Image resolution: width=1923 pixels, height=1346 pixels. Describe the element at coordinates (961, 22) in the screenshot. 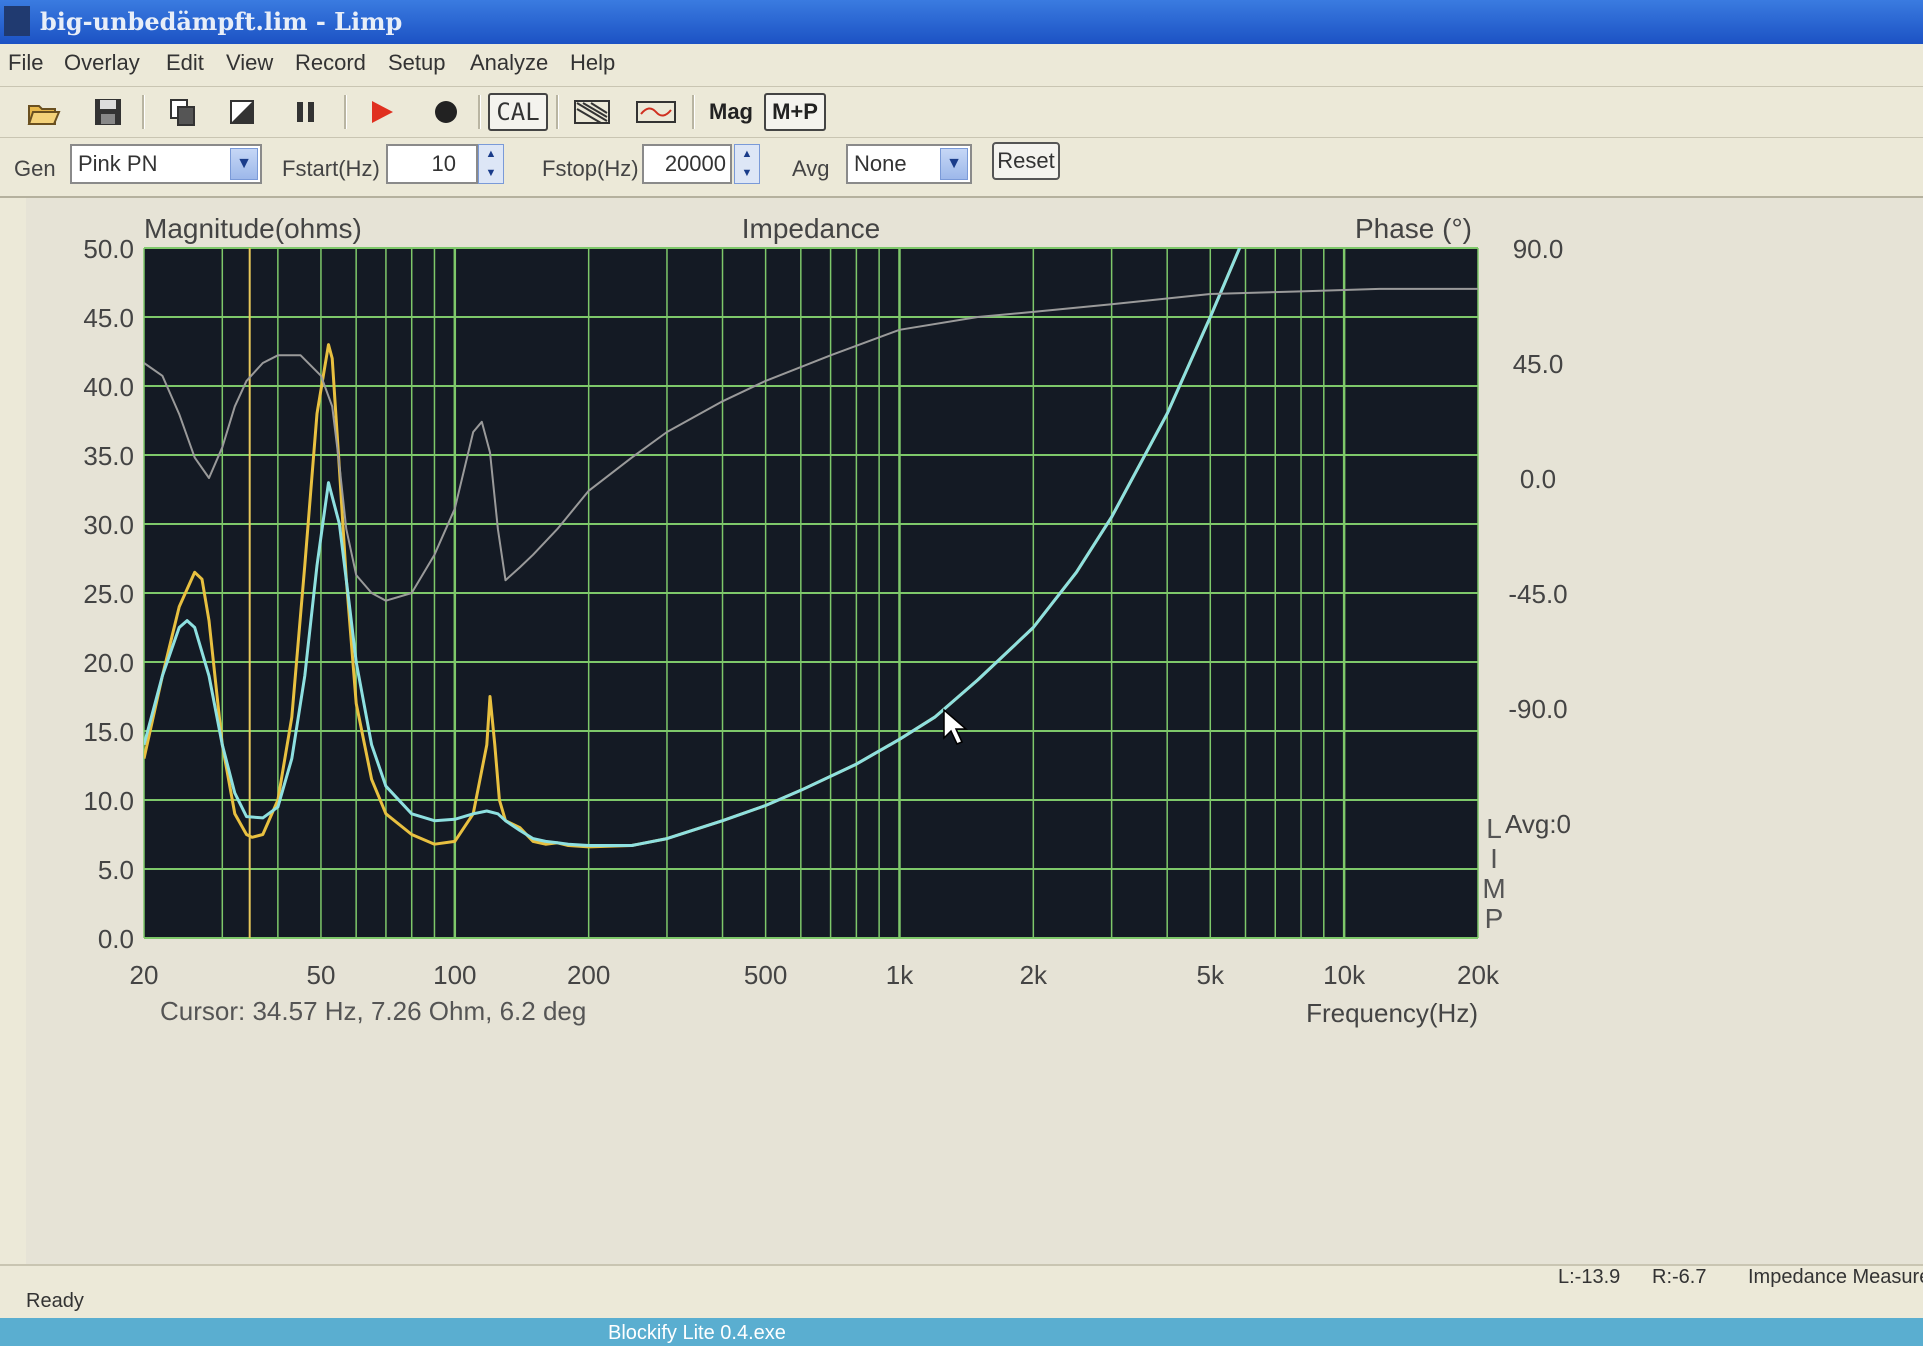

I see `title-bar: big-unbedämpft.lim - Limp` at that location.